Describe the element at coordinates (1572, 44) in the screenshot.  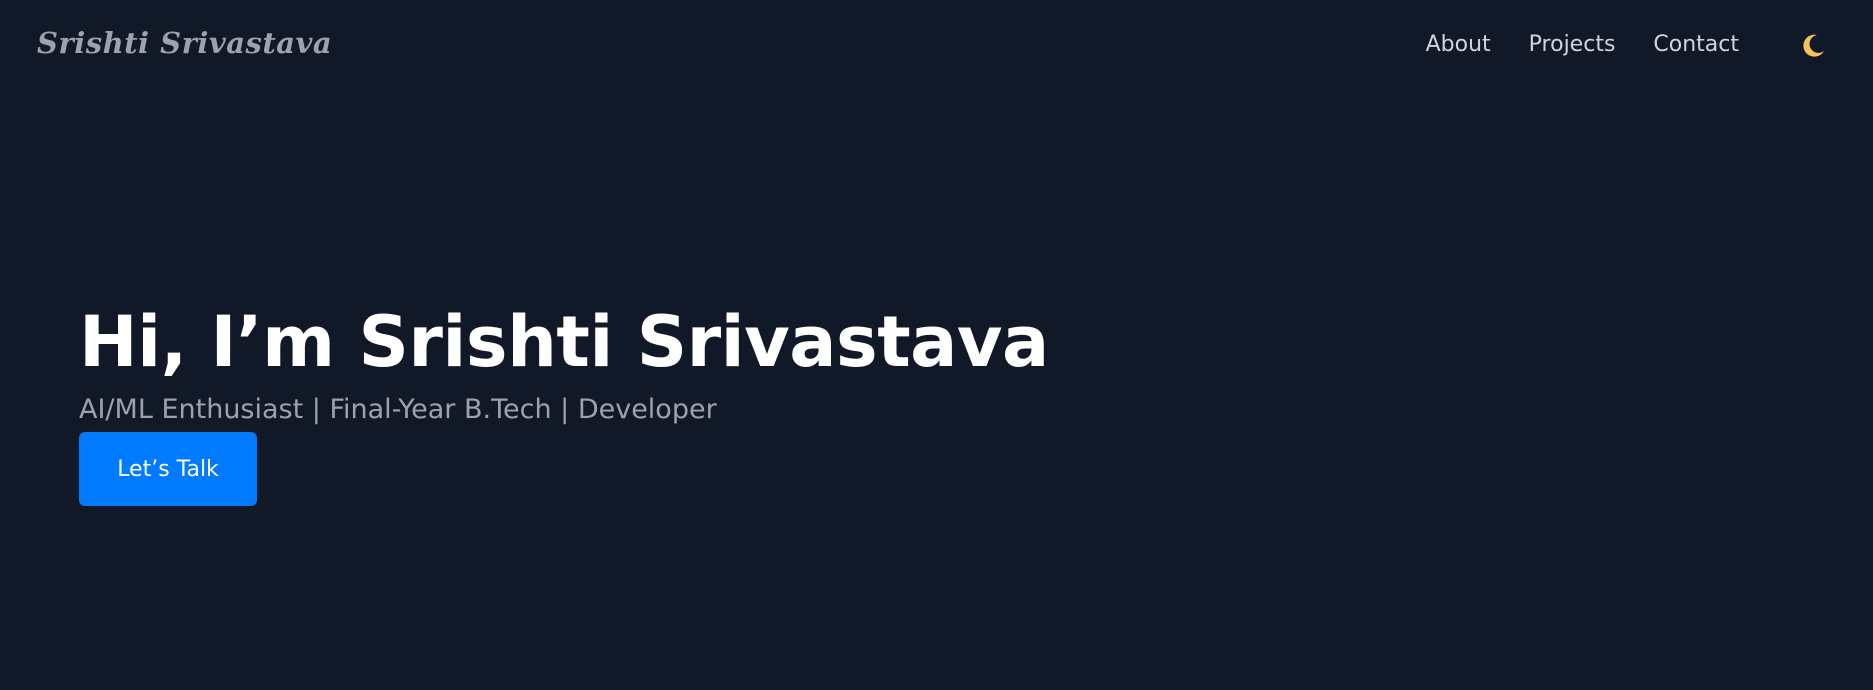
I see `nav-link-projects: Projects` at that location.